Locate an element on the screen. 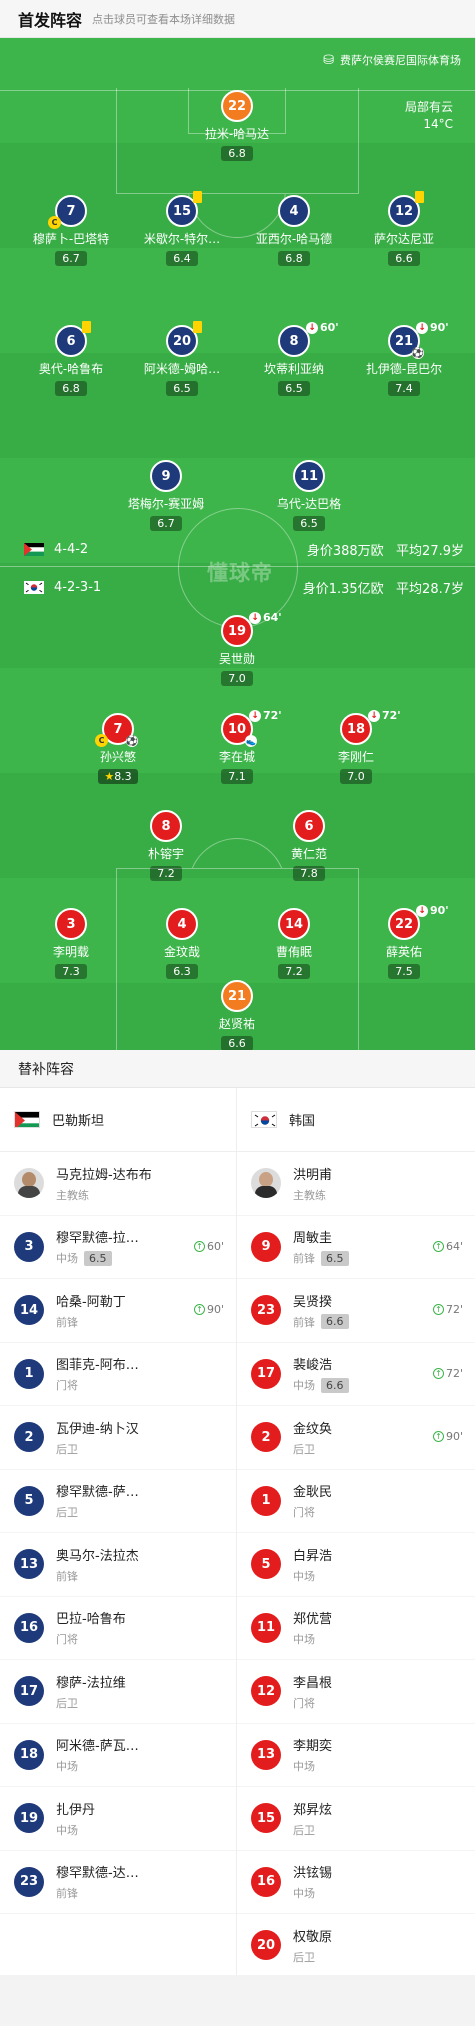  coach-row: 马克拉姆-达布布 主教练 is located at coordinates (118, 1184).